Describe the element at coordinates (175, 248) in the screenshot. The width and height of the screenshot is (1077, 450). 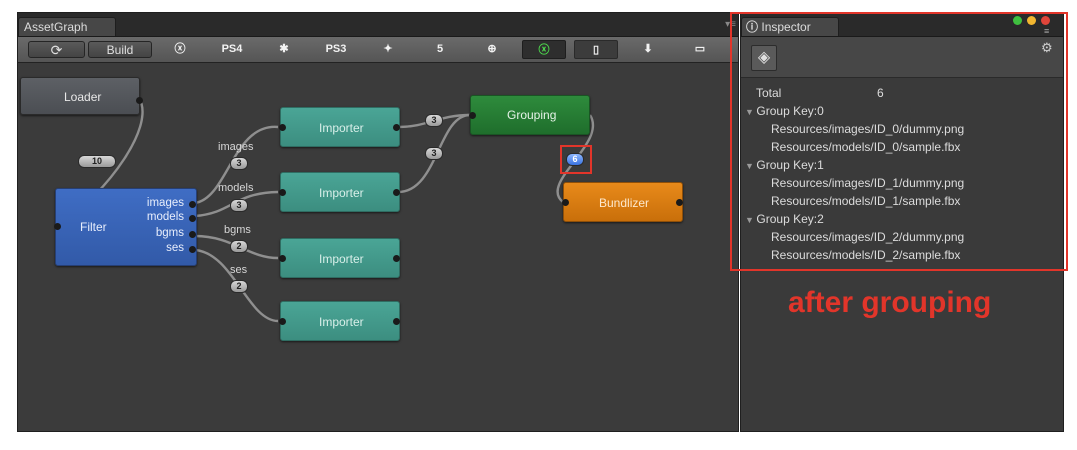
I see `filter-output-ses: ses` at that location.